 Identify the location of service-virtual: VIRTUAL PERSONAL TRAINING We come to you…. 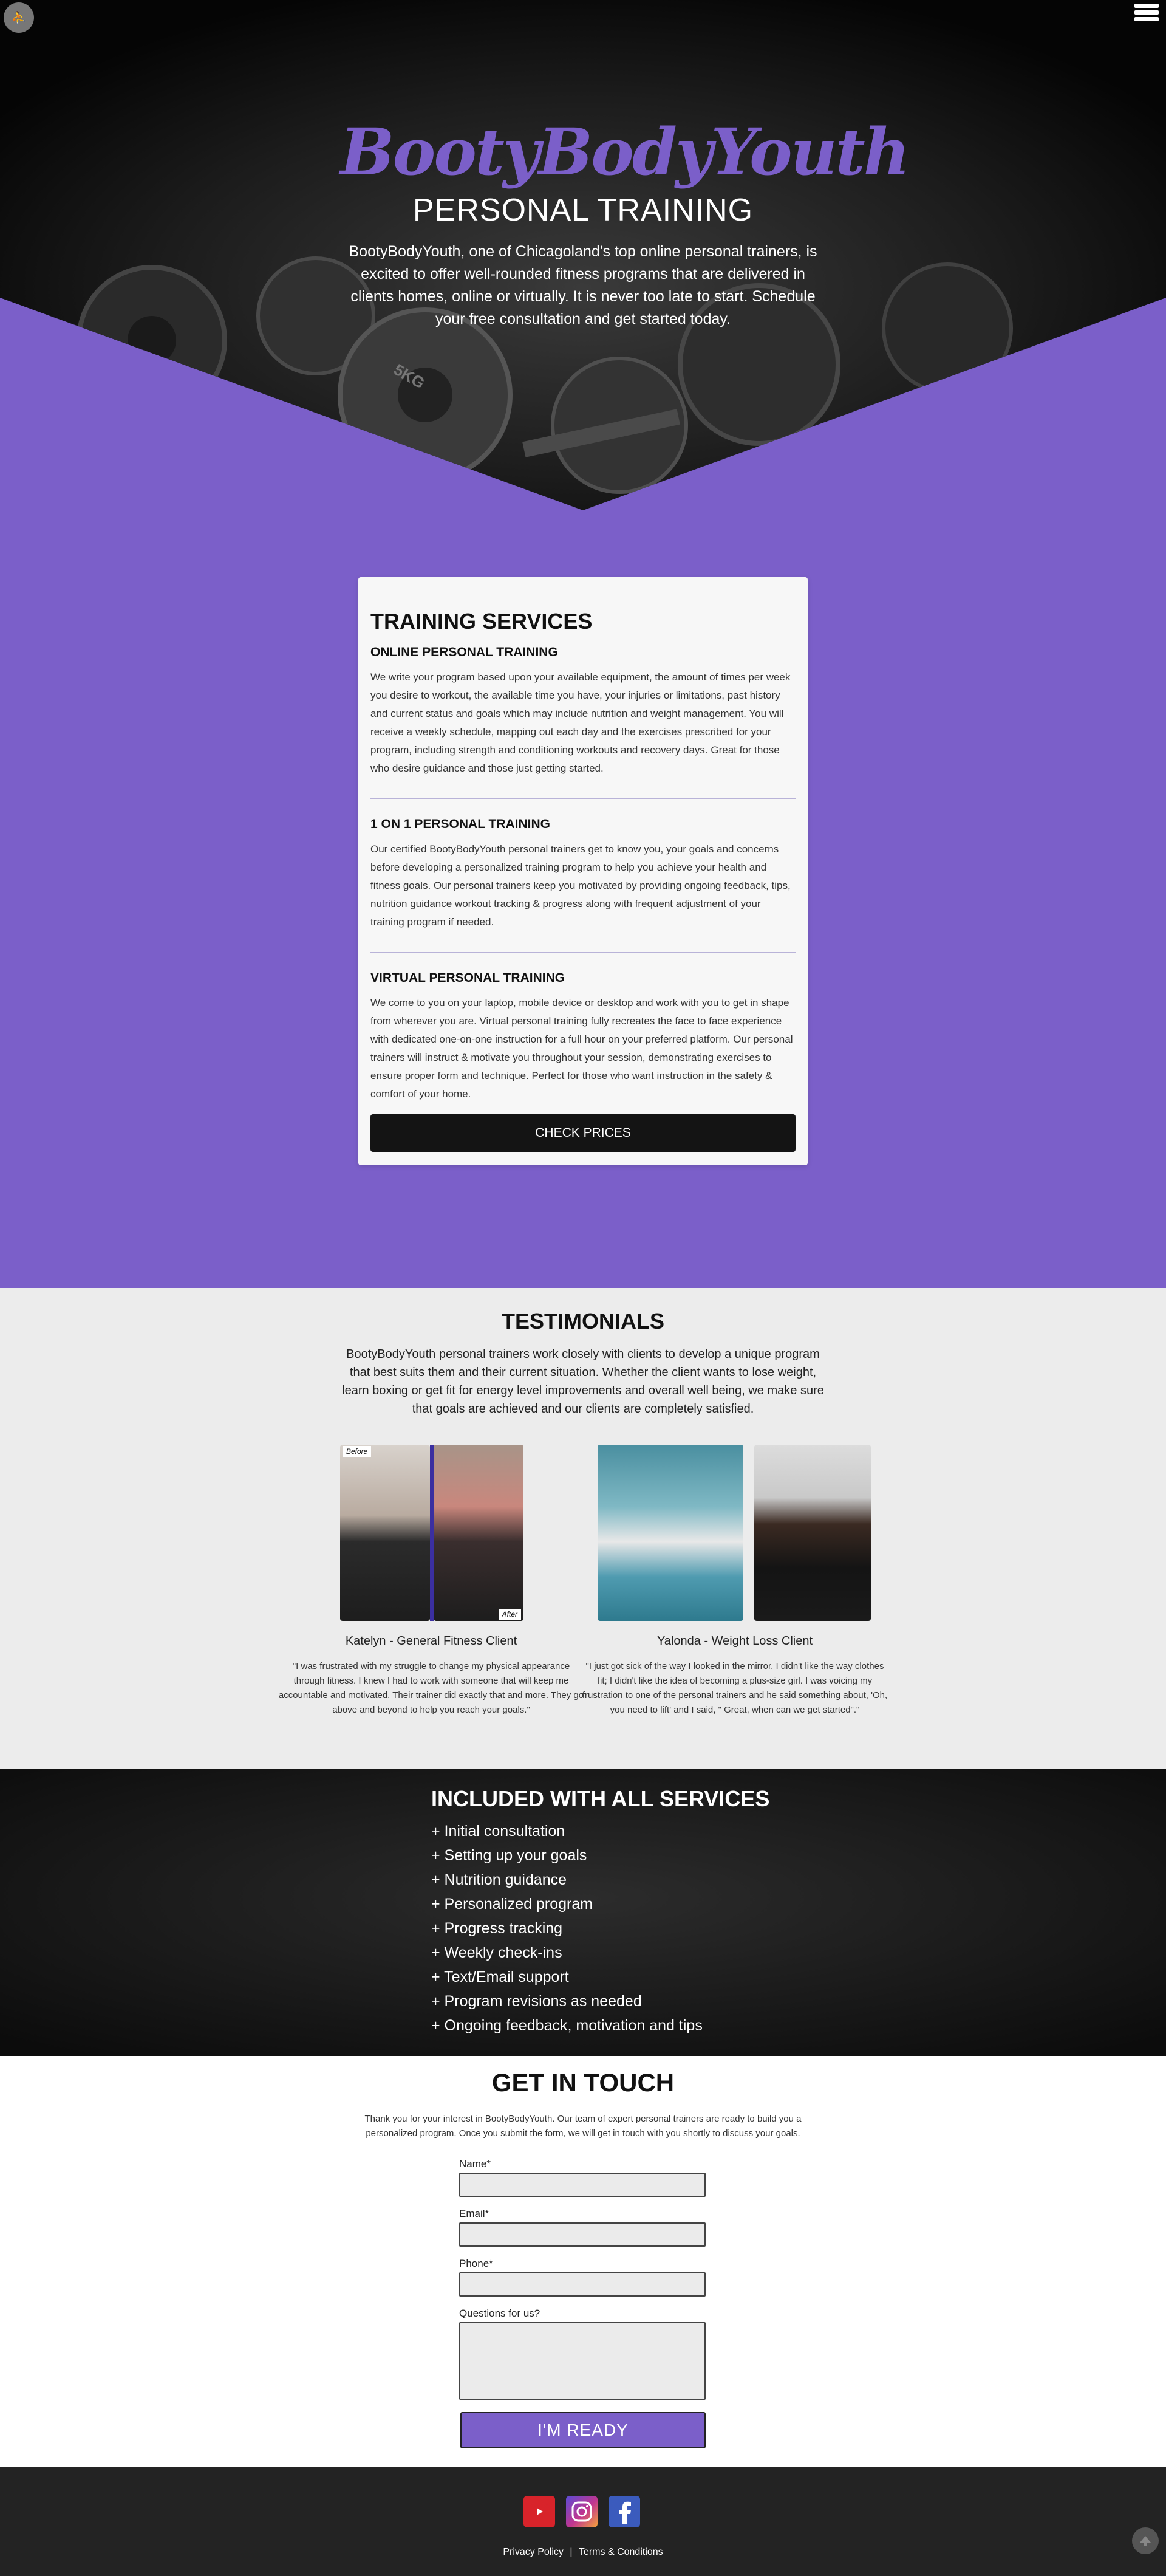
(583, 1037).